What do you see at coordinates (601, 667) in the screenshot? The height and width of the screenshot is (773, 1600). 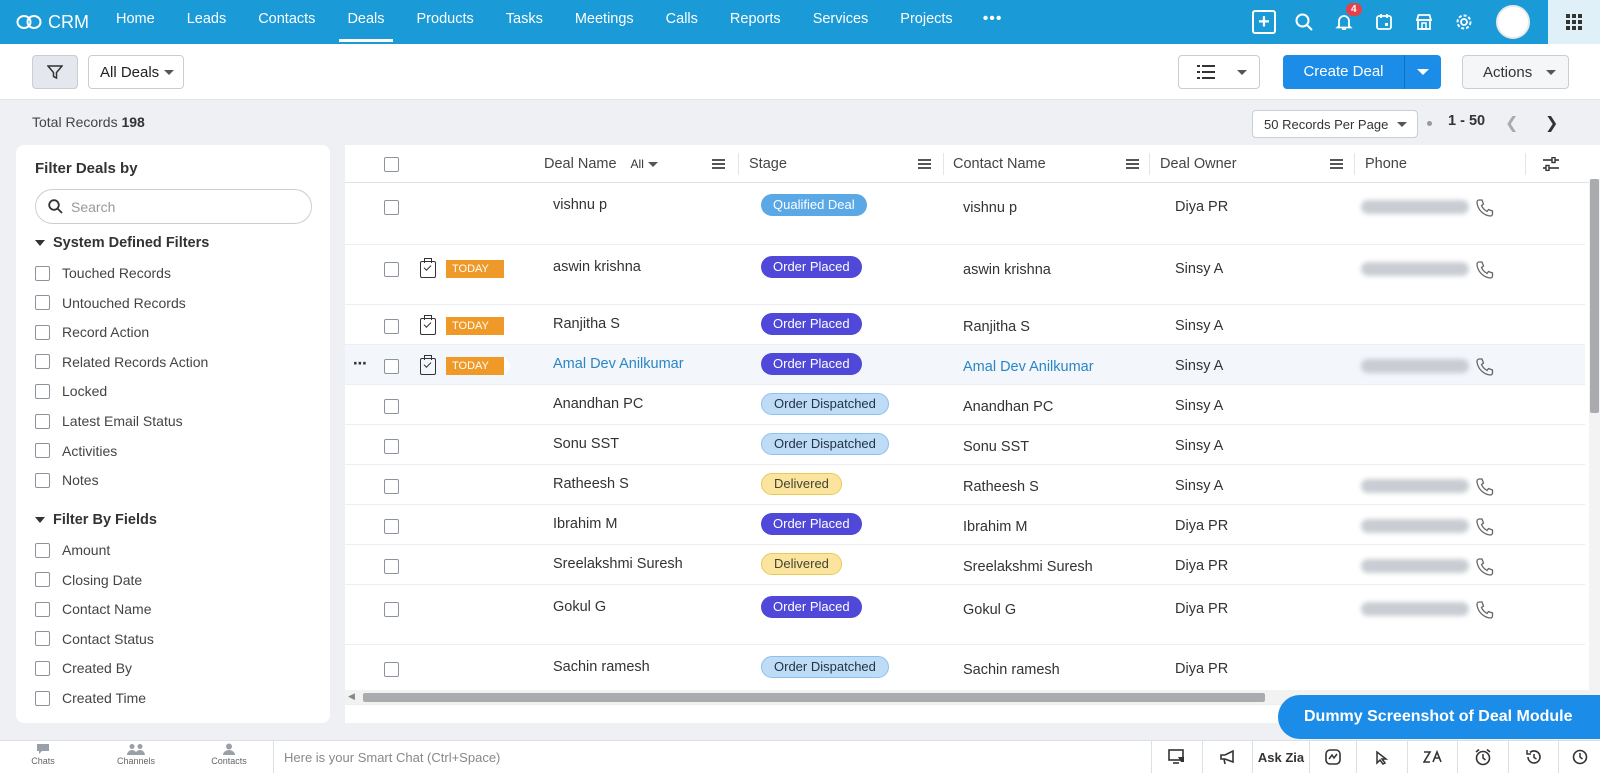 I see `deal-name-cell: Sachin ramesh` at bounding box center [601, 667].